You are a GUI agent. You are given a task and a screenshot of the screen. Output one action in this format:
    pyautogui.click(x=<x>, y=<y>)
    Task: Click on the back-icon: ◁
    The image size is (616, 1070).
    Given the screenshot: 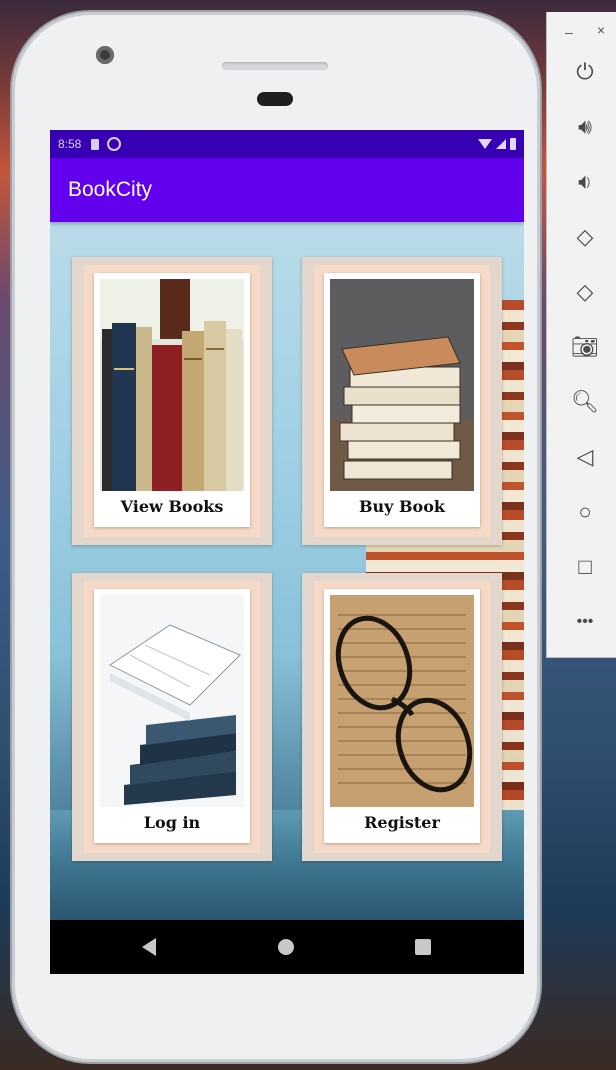 What is the action you would take?
    pyautogui.click(x=585, y=457)
    